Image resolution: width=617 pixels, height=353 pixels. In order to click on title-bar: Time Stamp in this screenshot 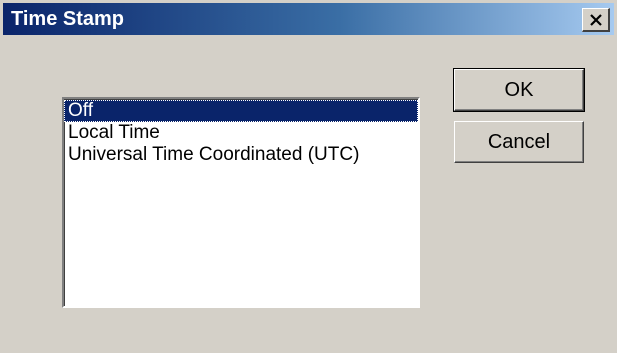, I will do `click(308, 19)`.